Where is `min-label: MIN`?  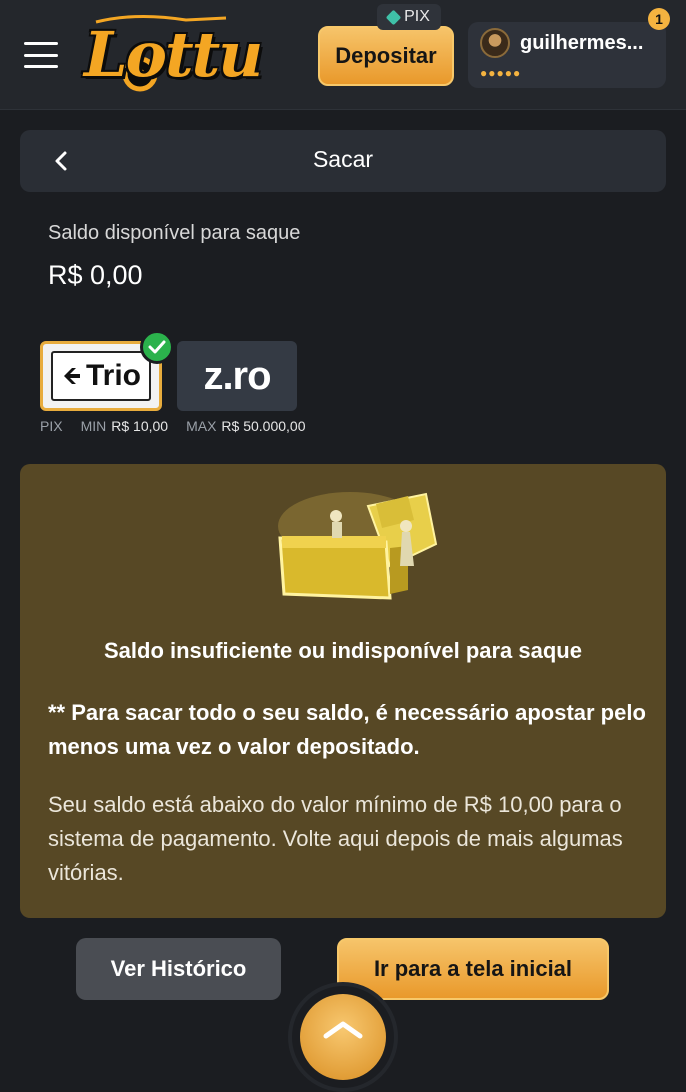
min-label: MIN is located at coordinates (93, 426).